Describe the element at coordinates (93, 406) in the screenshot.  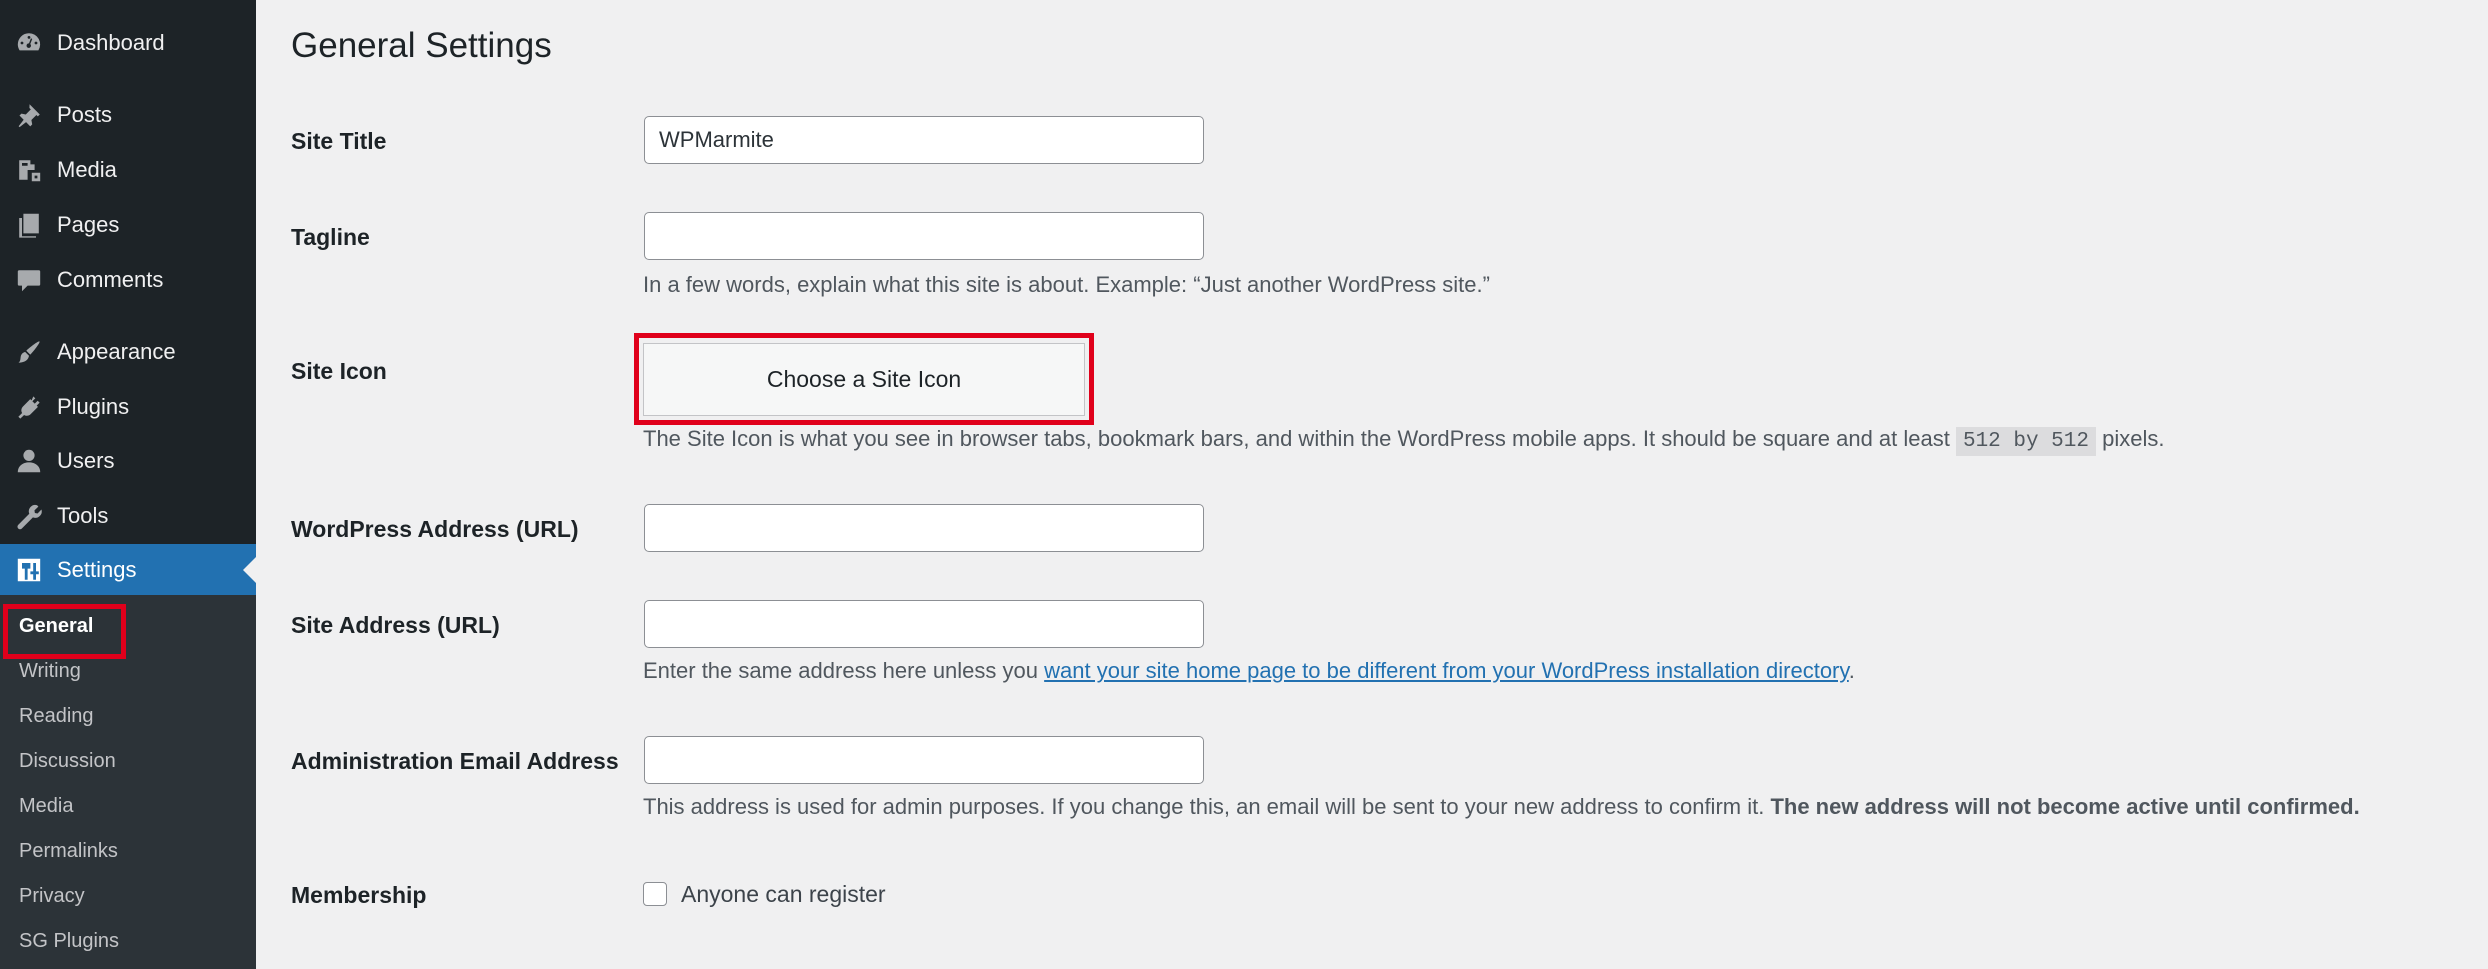
I see `menu-label: Plugins` at that location.